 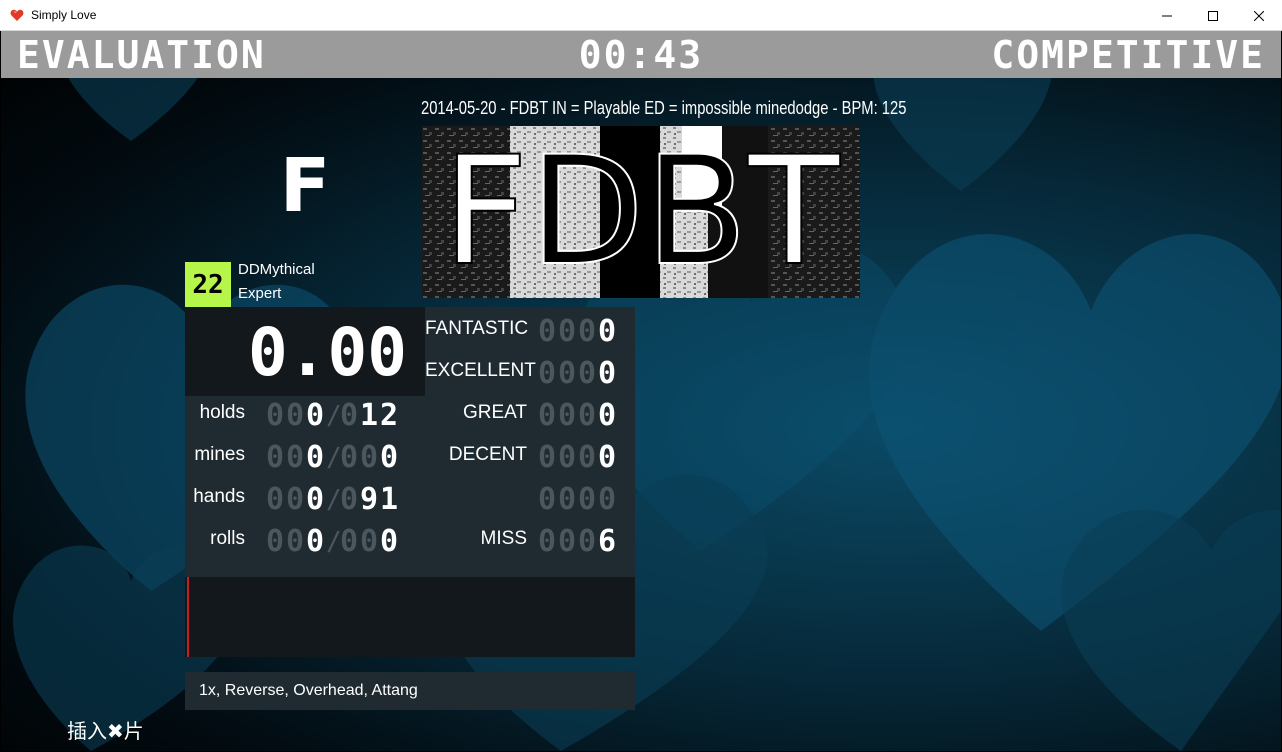 I want to click on counter-digit: 6, so click(x=607, y=541).